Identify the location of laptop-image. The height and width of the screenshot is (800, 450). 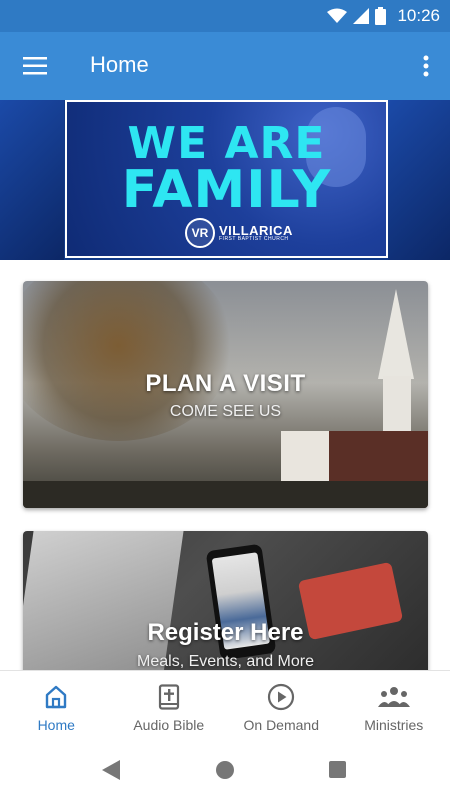
(103, 600).